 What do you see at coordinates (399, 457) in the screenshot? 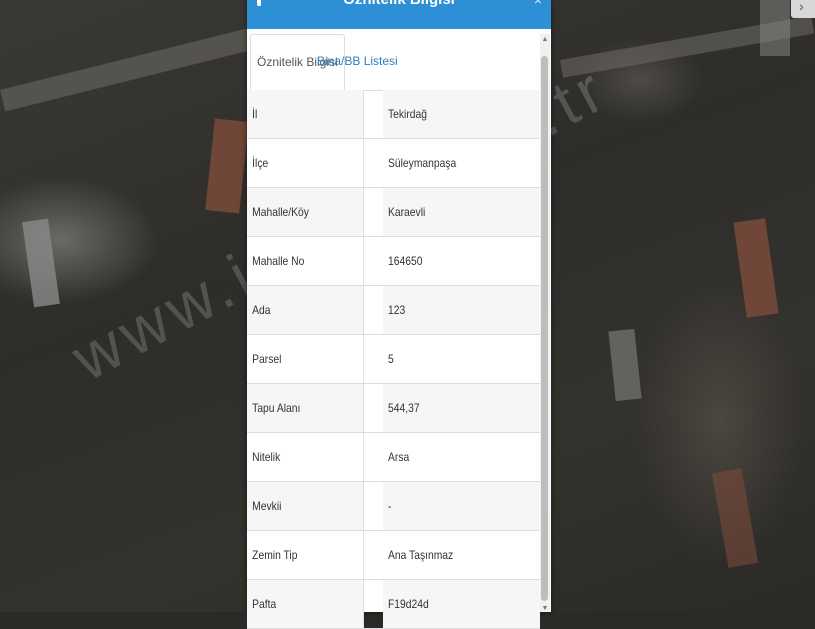
I see `attribute-value: Arsa` at bounding box center [399, 457].